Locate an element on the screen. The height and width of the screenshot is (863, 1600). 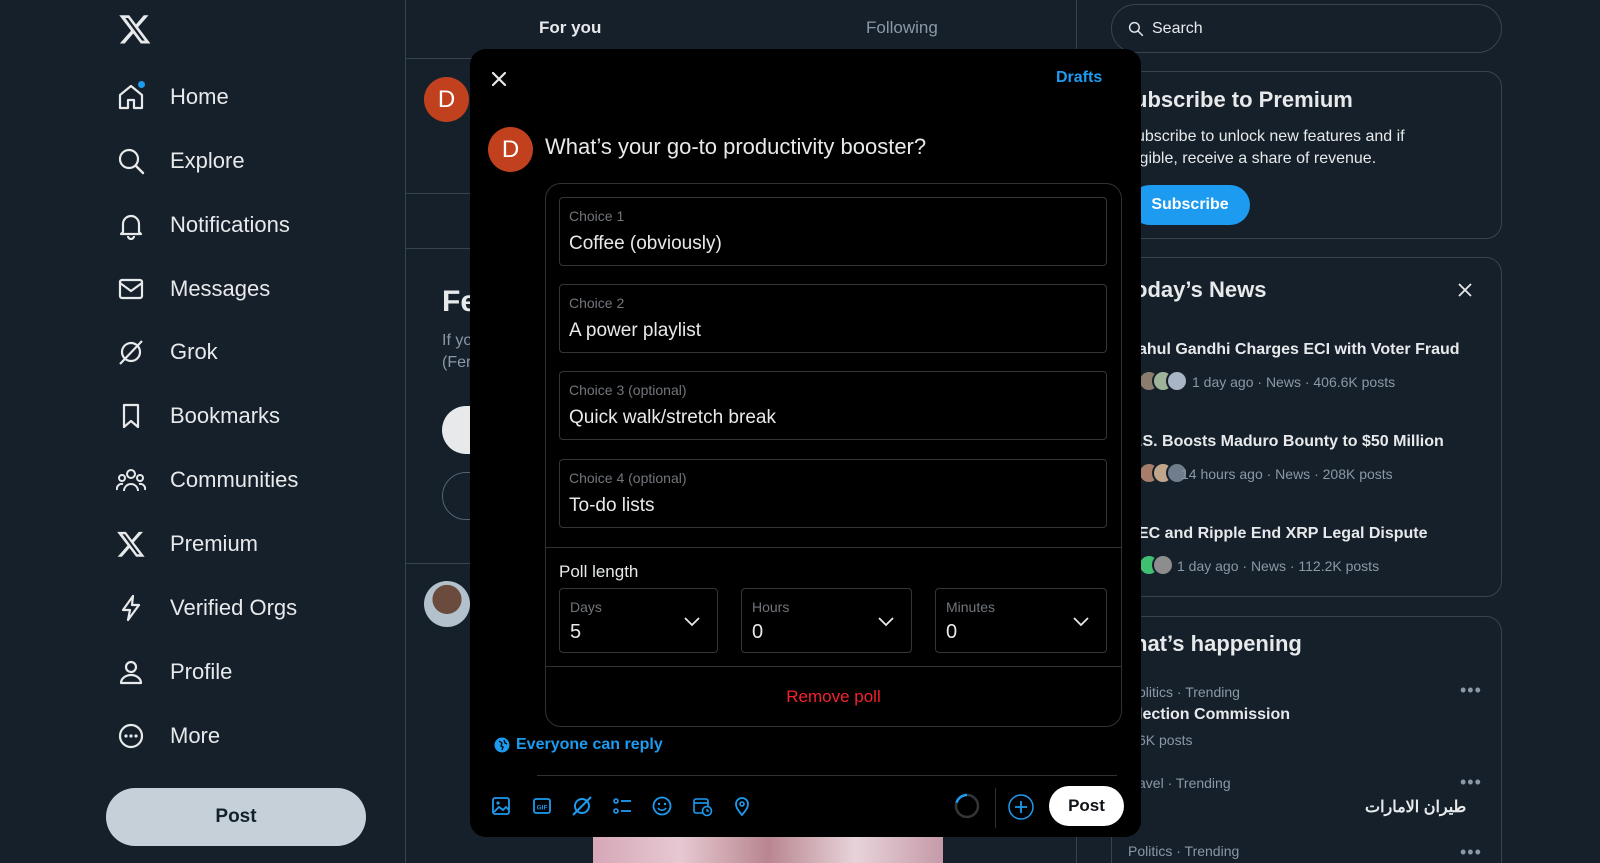
sidebar-item-messages: Messages is located at coordinates (193, 289).